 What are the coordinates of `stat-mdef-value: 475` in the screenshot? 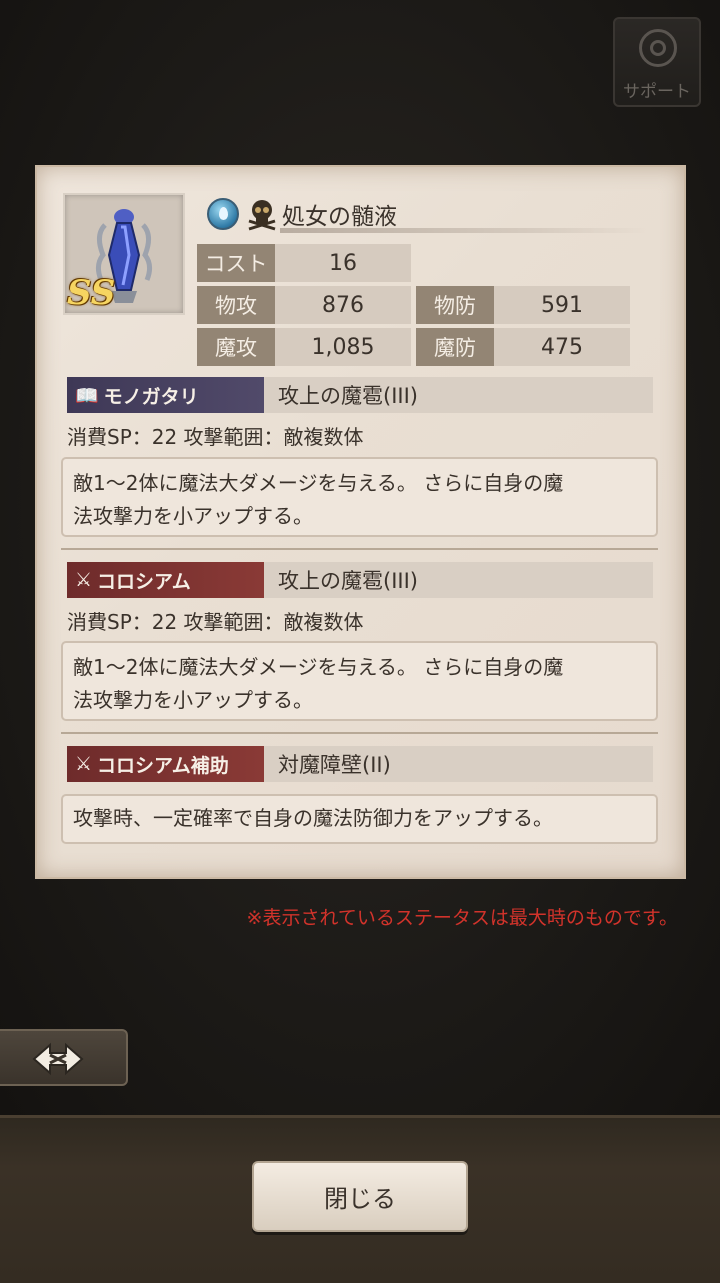 It's located at (562, 347).